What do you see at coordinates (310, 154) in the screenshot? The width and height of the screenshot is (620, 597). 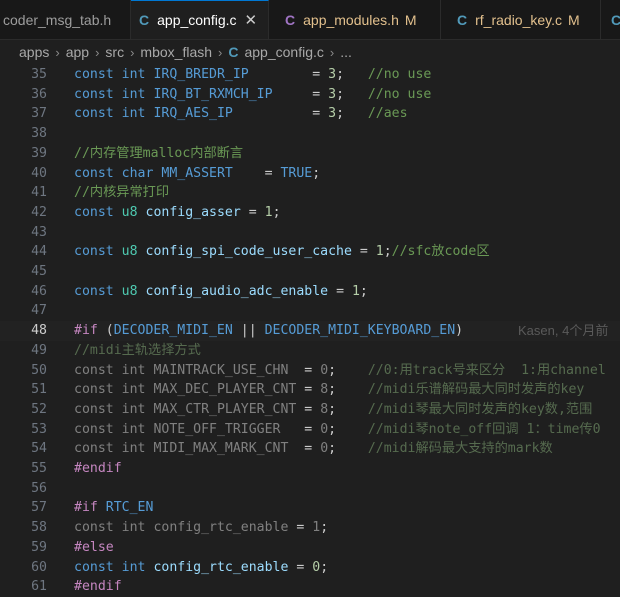 I see `code-line: 39 //内存管理malloc内部断言` at bounding box center [310, 154].